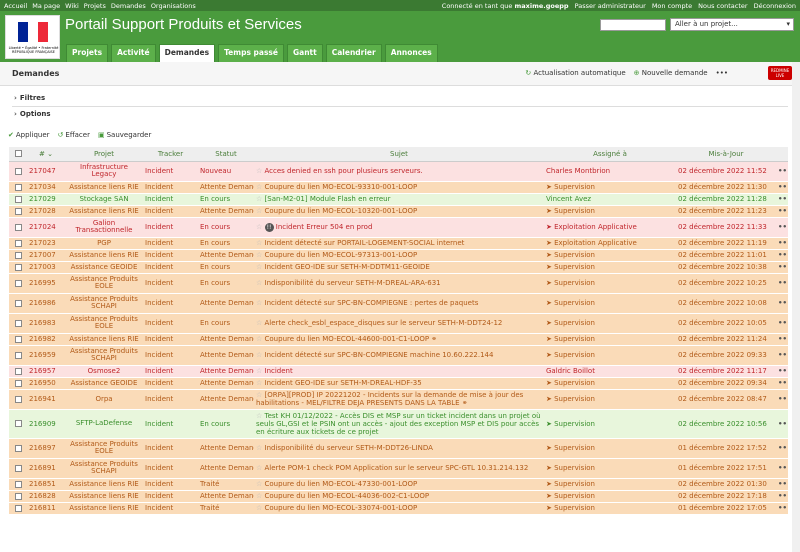 Image resolution: width=800 pixels, height=552 pixels. What do you see at coordinates (722, 6) in the screenshot?
I see `account-link: Nous contacter` at bounding box center [722, 6].